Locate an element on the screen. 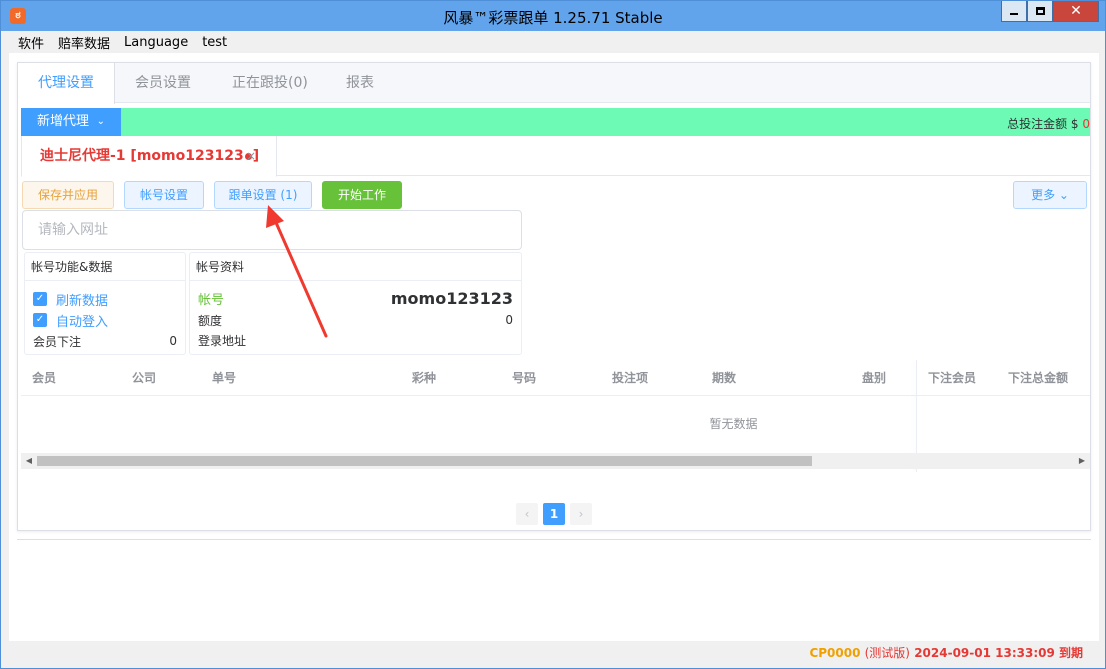 Image resolution: width=1106 pixels, height=669 pixels. close-icon: ✕ is located at coordinates (1076, 11).